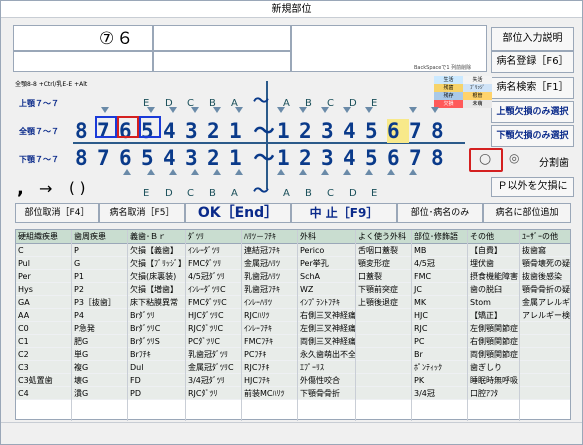  What do you see at coordinates (440, 213) in the screenshot?
I see `site-disease-only-button: 部位･病名のみ` at bounding box center [440, 213].